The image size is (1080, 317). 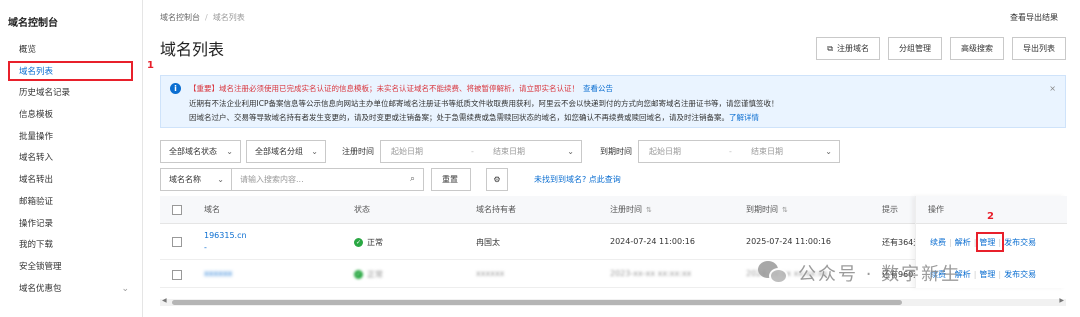 What do you see at coordinates (938, 242) in the screenshot?
I see `renew-link: 续费` at bounding box center [938, 242].